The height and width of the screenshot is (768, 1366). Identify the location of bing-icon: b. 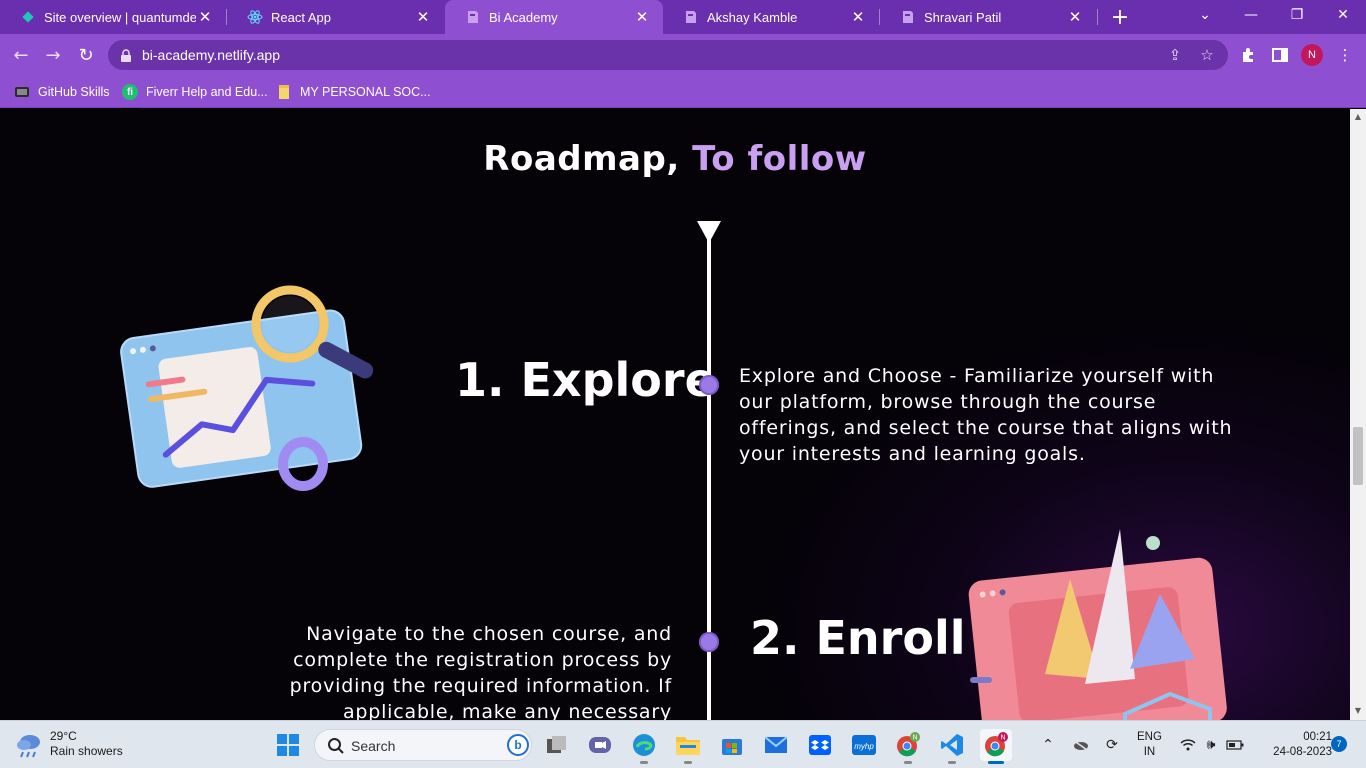
(518, 745).